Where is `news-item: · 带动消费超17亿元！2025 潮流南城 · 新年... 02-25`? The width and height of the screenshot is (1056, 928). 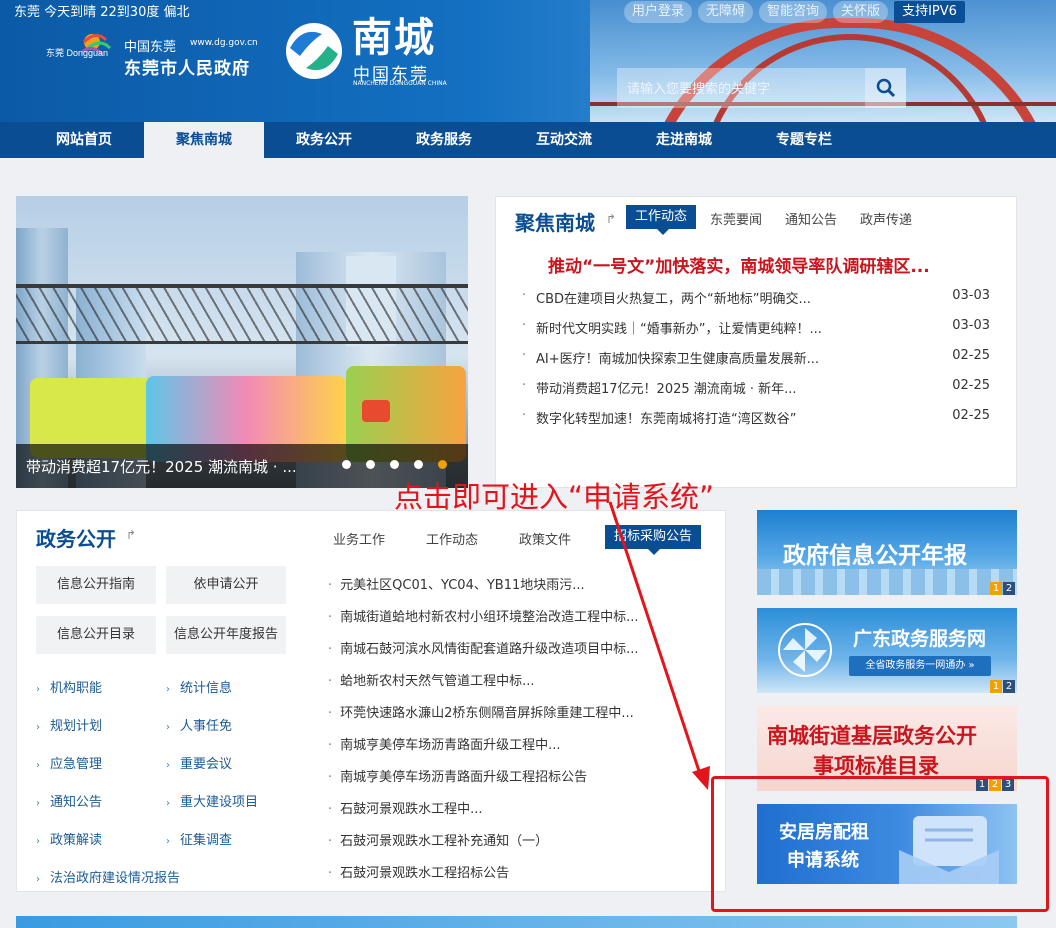
news-item: · 带动消费超17亿元！2025 潮流南城 · 新年... 02-25 is located at coordinates (756, 388).